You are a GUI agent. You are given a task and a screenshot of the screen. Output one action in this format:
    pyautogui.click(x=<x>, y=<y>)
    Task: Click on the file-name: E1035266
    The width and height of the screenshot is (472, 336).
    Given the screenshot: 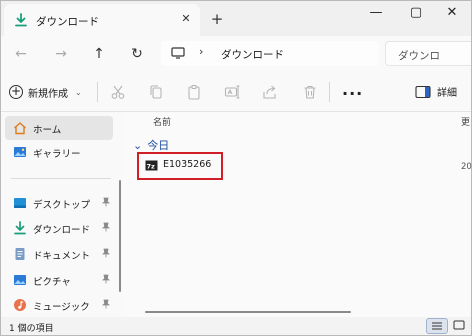 What is the action you would take?
    pyautogui.click(x=187, y=164)
    